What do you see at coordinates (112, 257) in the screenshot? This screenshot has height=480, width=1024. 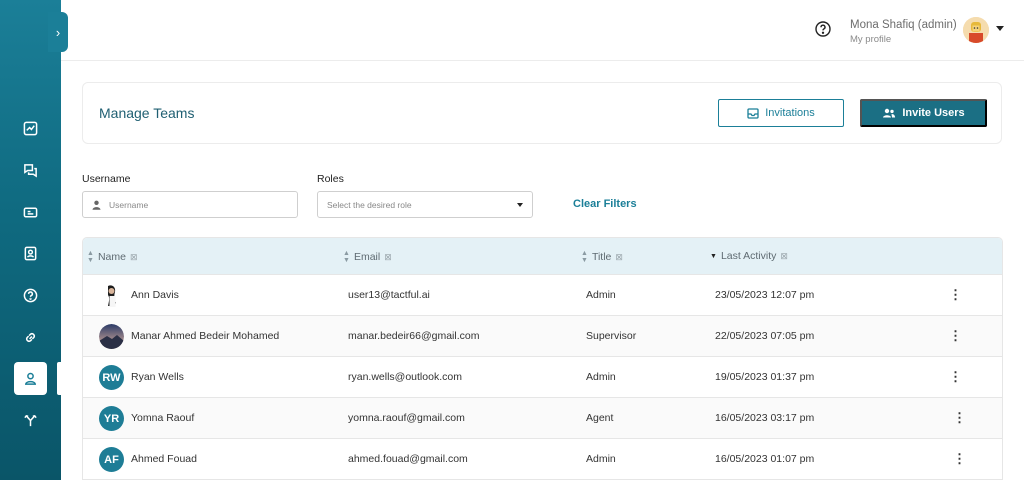 I see `column-header-name: ▲ ▼ Name ⊠` at bounding box center [112, 257].